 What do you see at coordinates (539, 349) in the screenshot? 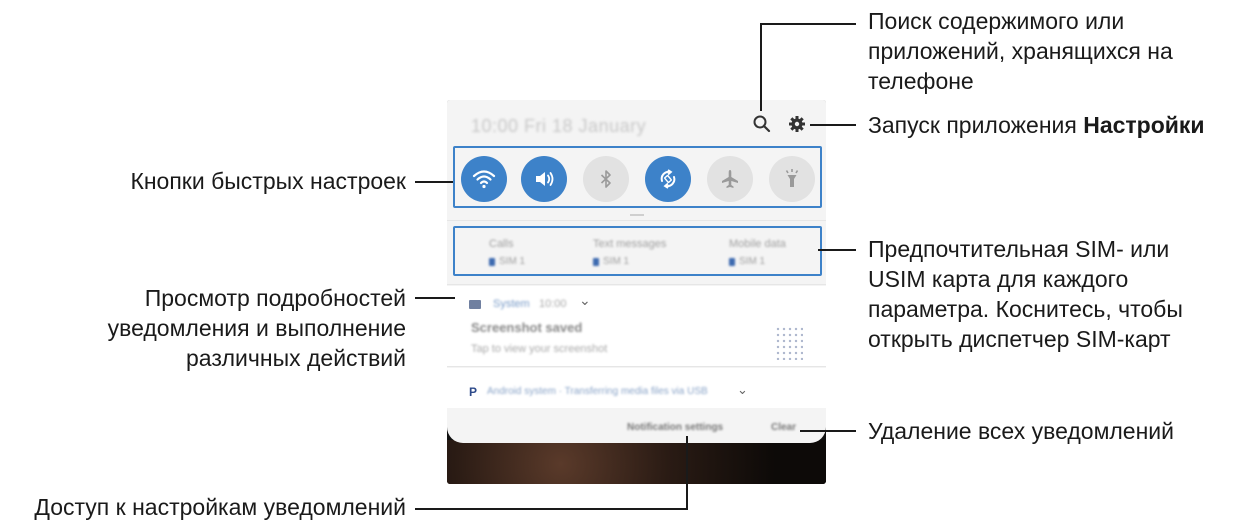
I see `notification-text: Tap to view your screenshot` at bounding box center [539, 349].